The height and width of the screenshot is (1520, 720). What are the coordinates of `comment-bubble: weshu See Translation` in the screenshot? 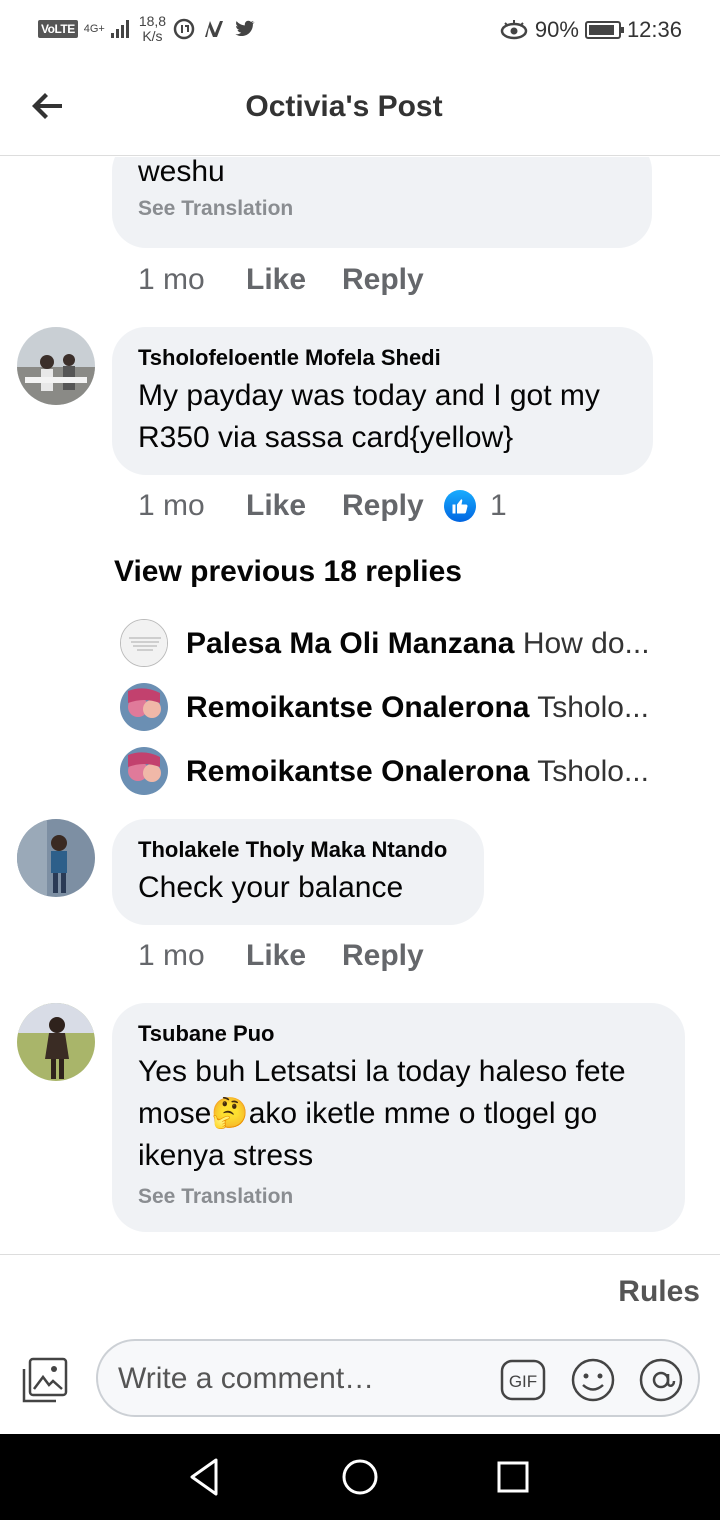 It's located at (382, 202).